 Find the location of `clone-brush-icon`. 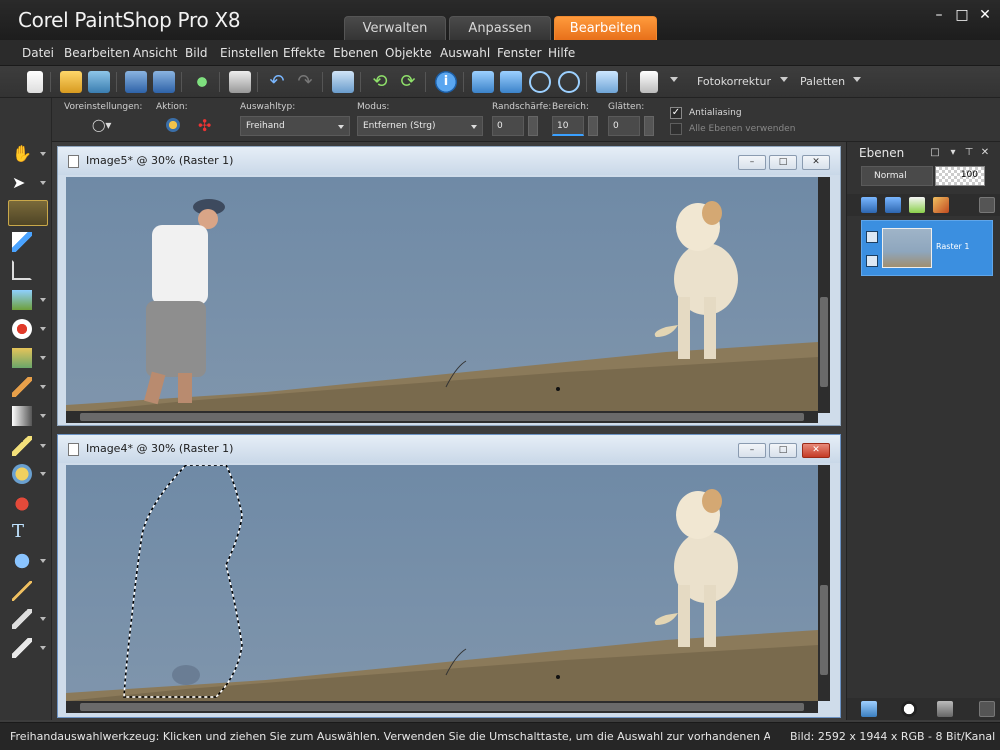

clone-brush-icon is located at coordinates (22, 358).